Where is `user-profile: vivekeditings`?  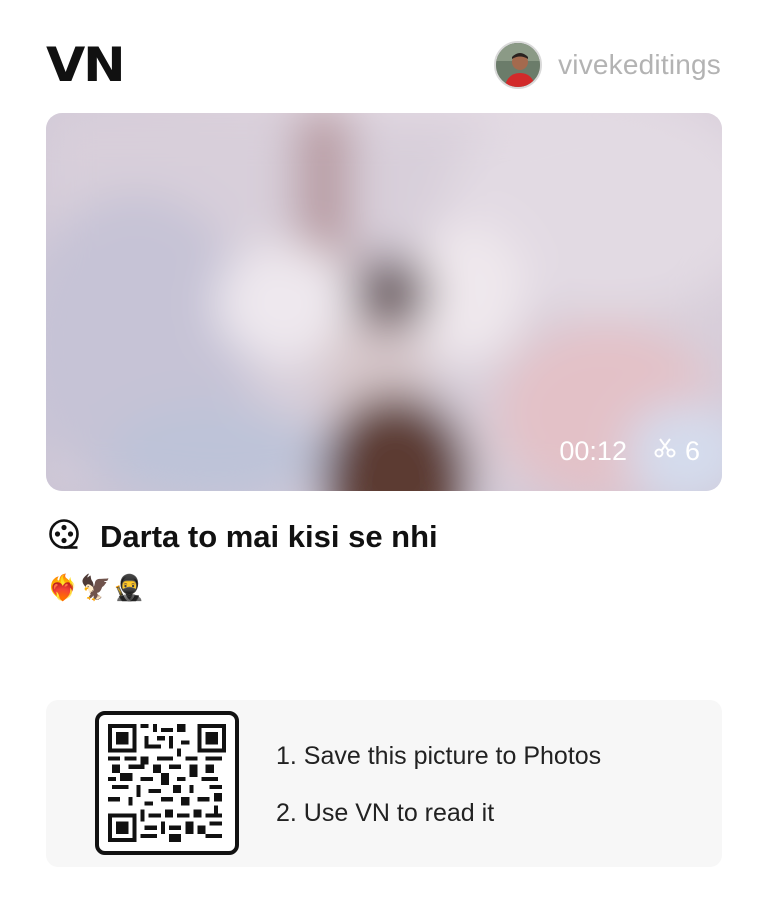
user-profile: vivekeditings is located at coordinates (607, 65).